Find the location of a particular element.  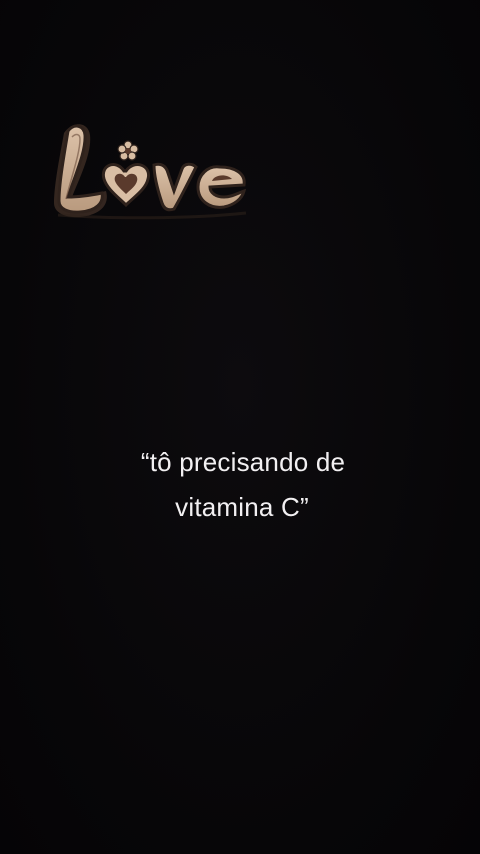

love-sticker-icon is located at coordinates (151, 171).